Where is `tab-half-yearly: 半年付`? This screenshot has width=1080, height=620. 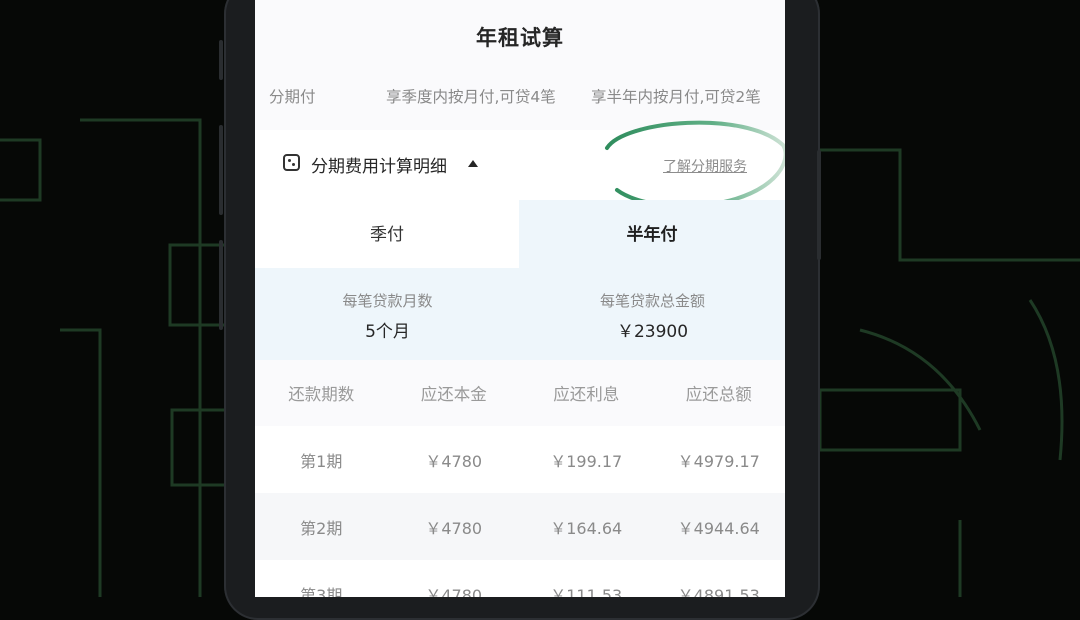 tab-half-yearly: 半年付 is located at coordinates (652, 234).